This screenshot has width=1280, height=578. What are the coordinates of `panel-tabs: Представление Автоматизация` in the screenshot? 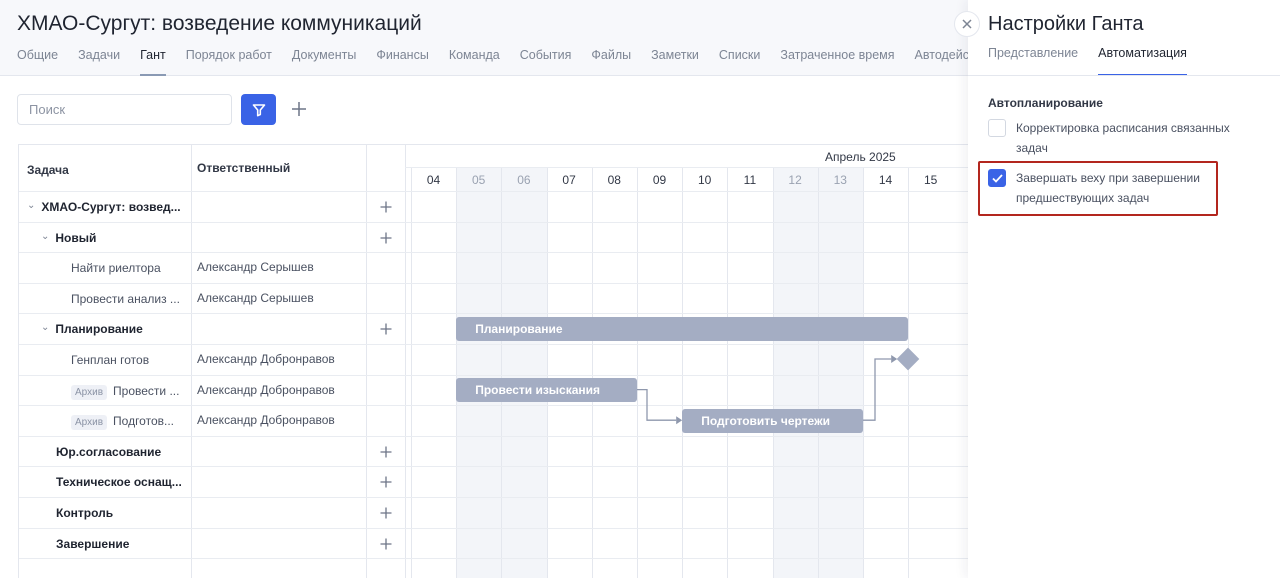 It's located at (1097, 61).